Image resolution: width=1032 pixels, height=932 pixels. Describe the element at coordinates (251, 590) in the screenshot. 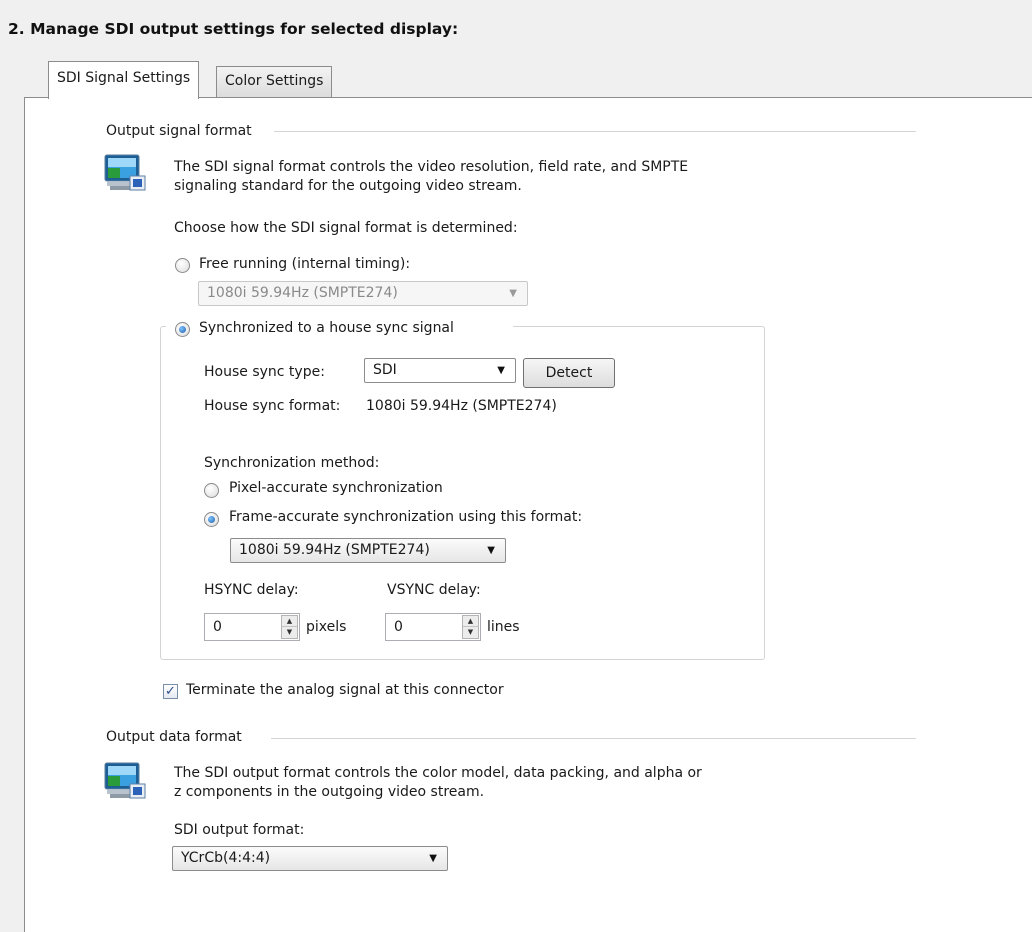

I see `hsync-delay-label: HSYNC delay:` at that location.